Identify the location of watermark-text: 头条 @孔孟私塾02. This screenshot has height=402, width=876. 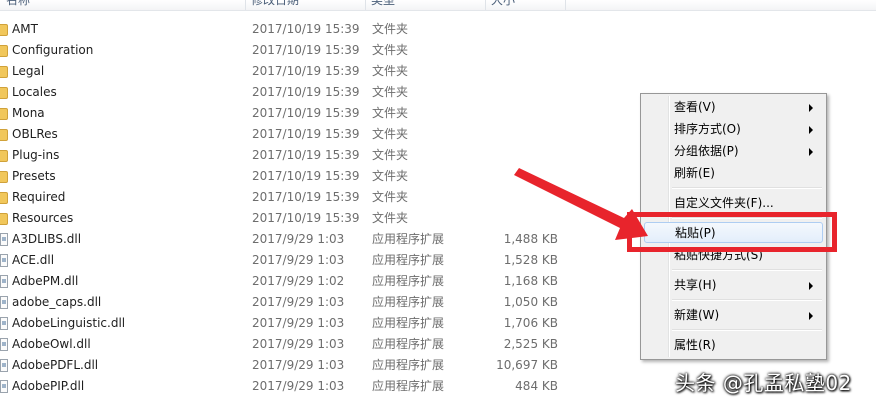
(763, 383).